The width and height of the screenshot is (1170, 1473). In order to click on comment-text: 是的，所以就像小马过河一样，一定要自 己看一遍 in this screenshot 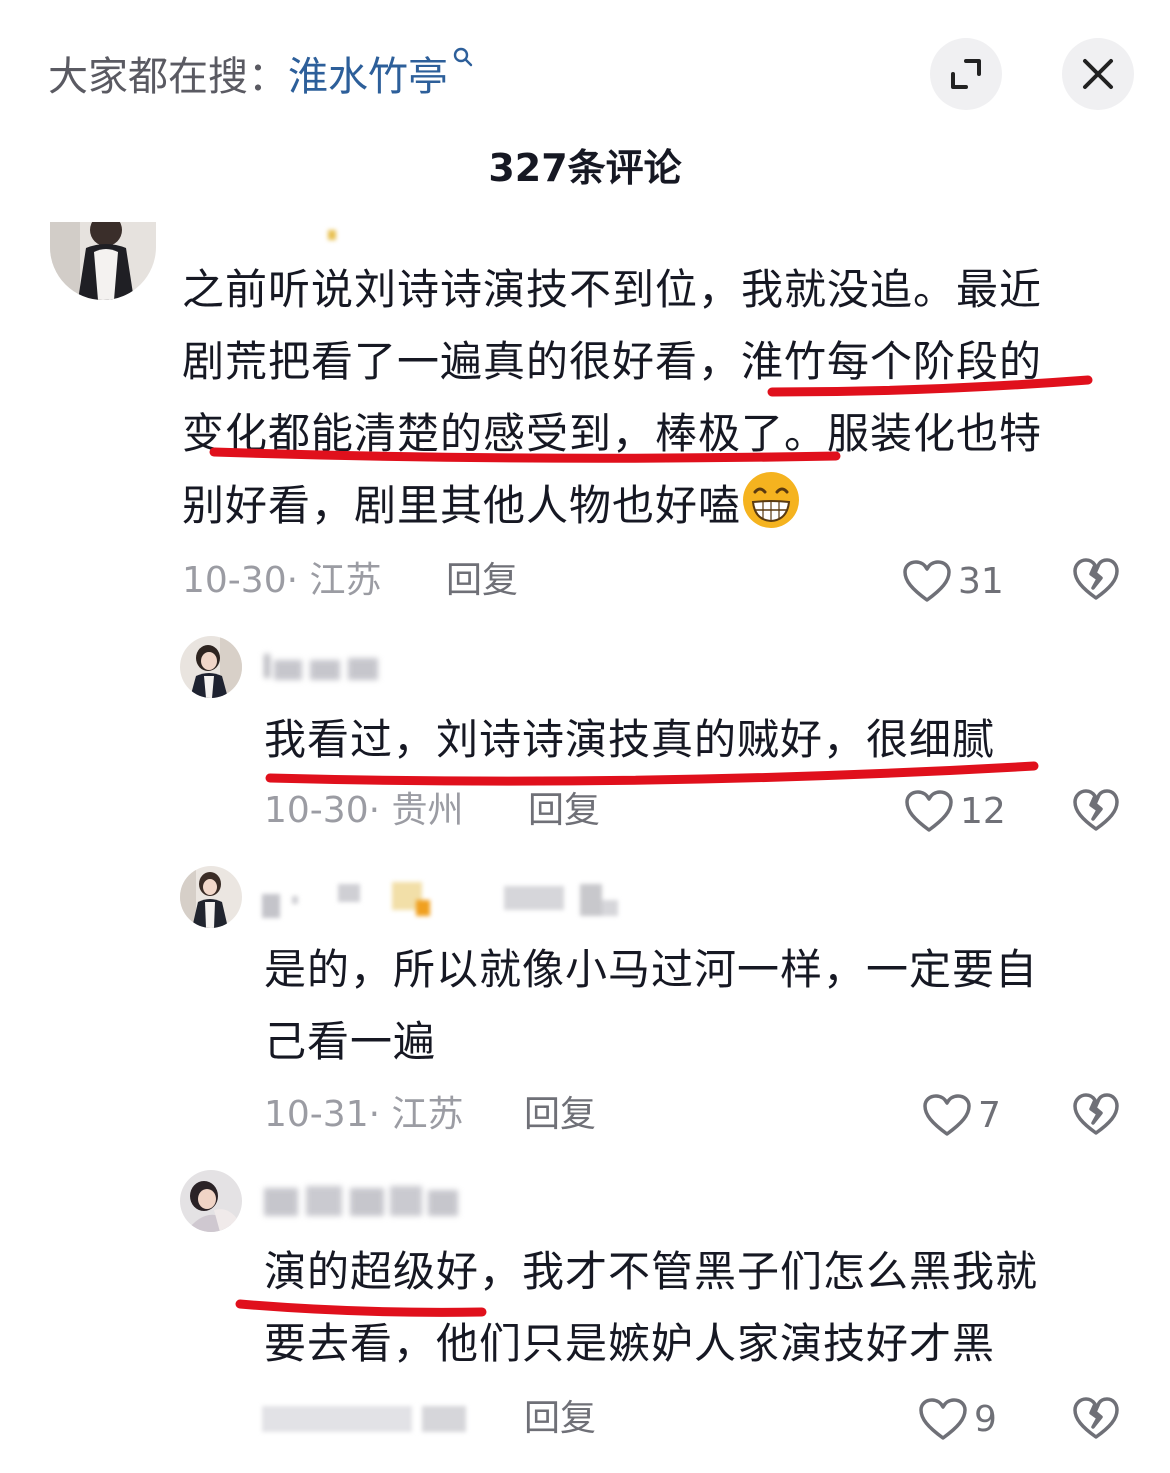, I will do `click(651, 1006)`.